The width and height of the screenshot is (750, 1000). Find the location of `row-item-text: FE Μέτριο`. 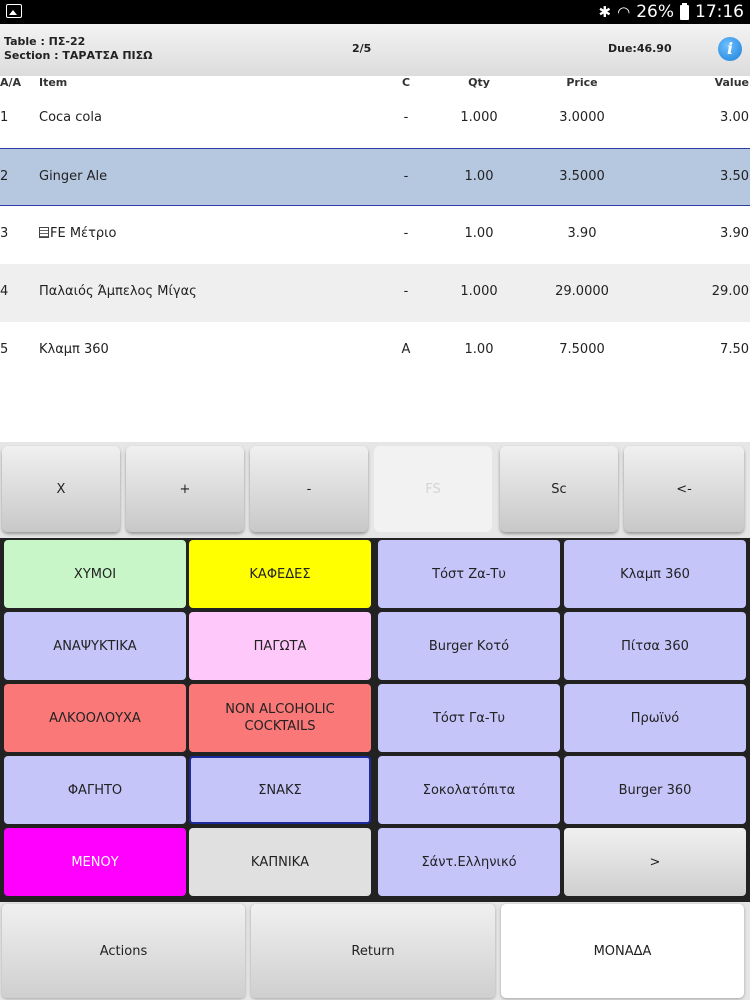

row-item-text: FE Μέτριο is located at coordinates (83, 233).